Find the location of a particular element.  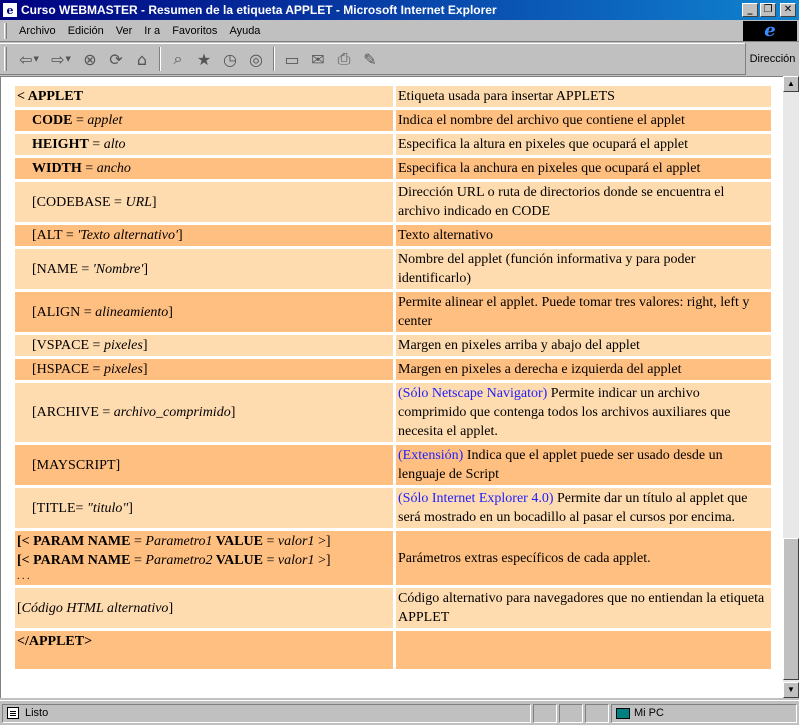

ie-logo-icon: e is located at coordinates (770, 31).